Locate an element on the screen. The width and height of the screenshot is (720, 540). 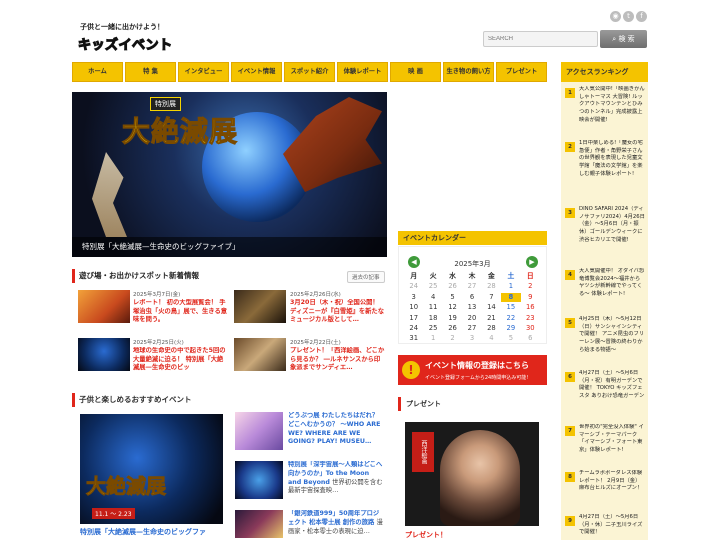
calendar-day: 14 is located at coordinates (491, 307).